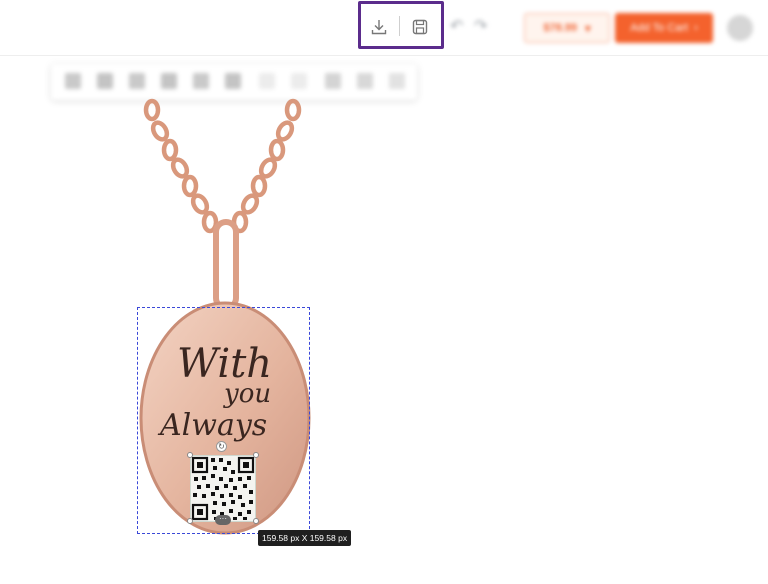  Describe the element at coordinates (256, 521) in the screenshot. I see `resize-handle-bottom-right` at that location.